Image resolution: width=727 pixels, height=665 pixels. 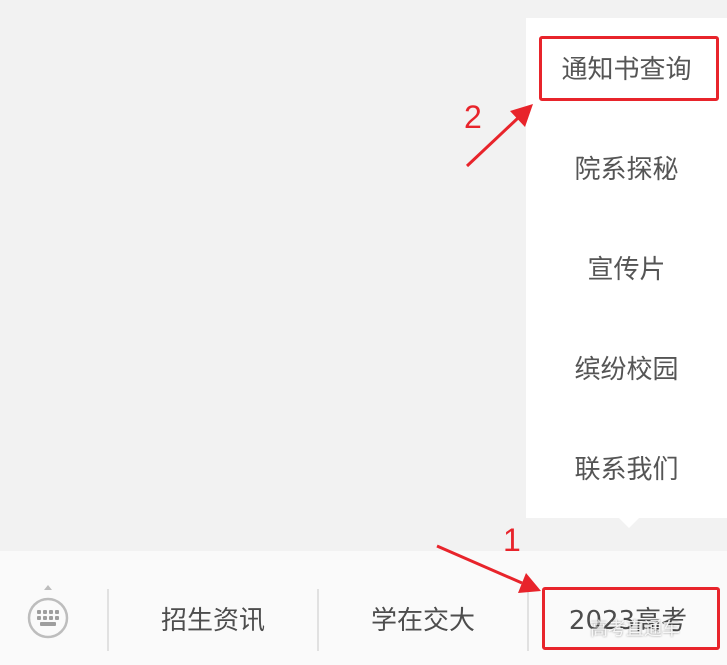 I want to click on annotation-arrows, so click(x=488, y=348).